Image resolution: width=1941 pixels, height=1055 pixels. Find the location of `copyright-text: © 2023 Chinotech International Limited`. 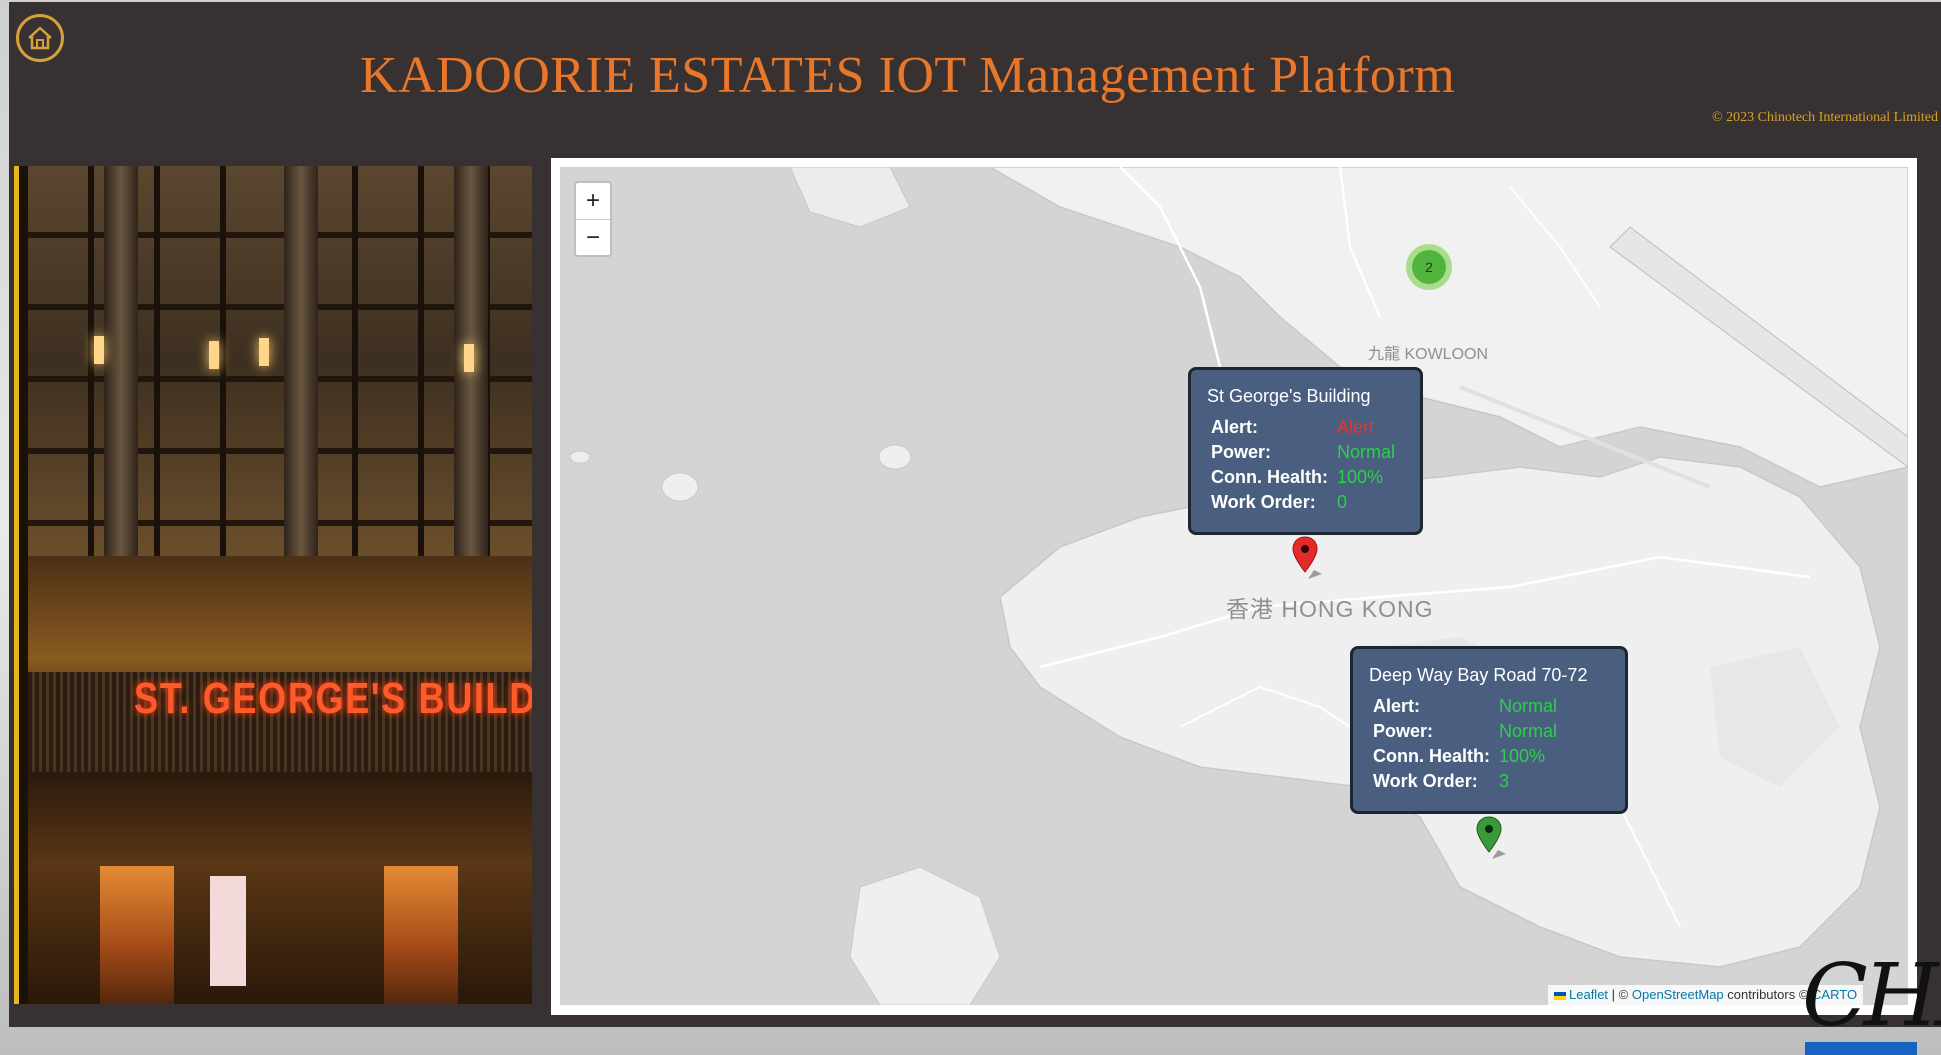

copyright-text: © 2023 Chinotech International Limited is located at coordinates (1824, 117).